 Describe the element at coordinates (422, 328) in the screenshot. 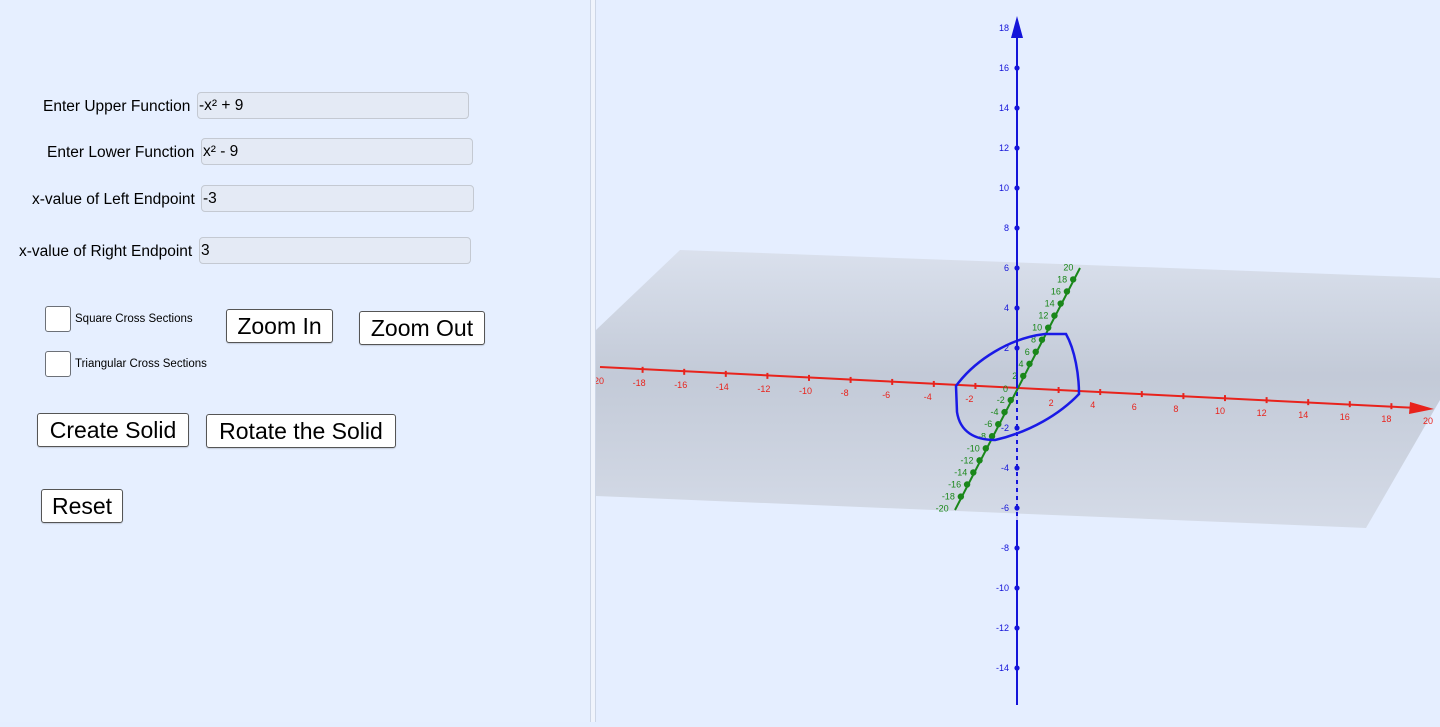

I see `zoom-out-button: Zoom Out` at that location.